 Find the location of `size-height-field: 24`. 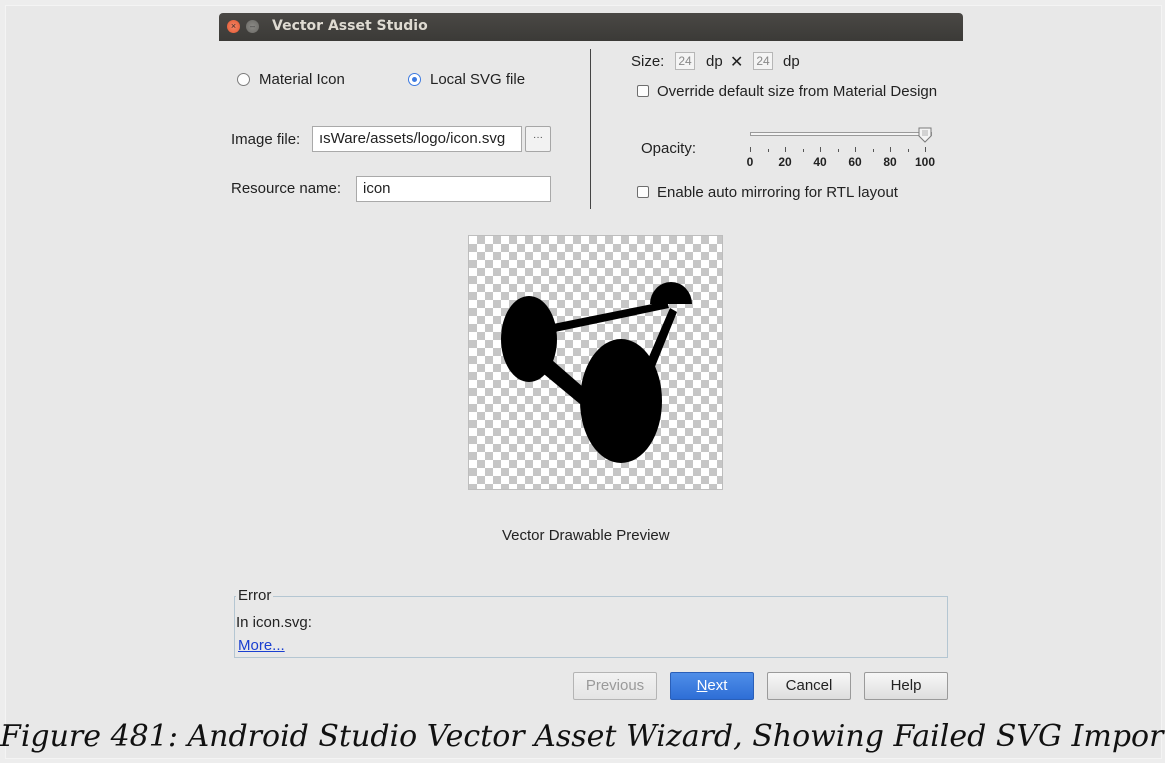

size-height-field: 24 is located at coordinates (763, 61).